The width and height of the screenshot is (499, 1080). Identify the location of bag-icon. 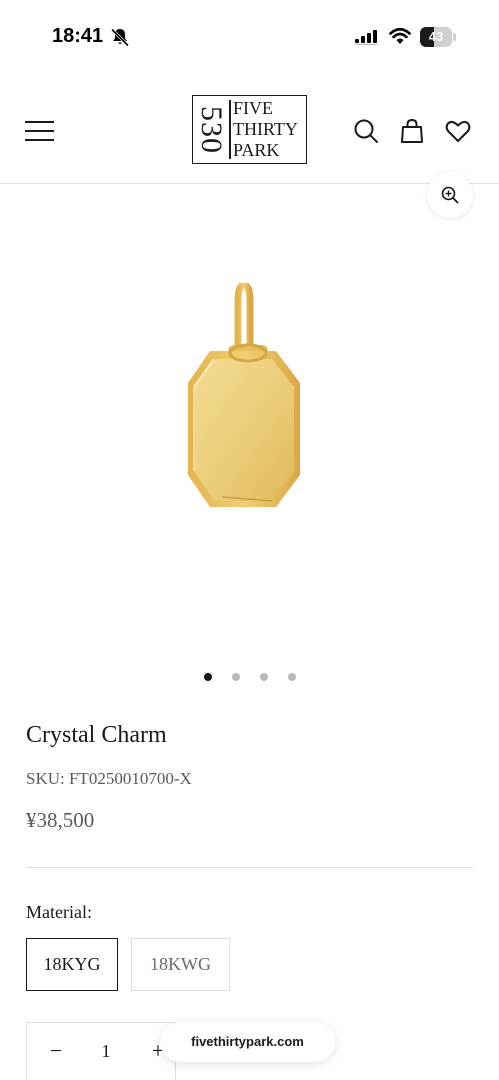
(412, 131).